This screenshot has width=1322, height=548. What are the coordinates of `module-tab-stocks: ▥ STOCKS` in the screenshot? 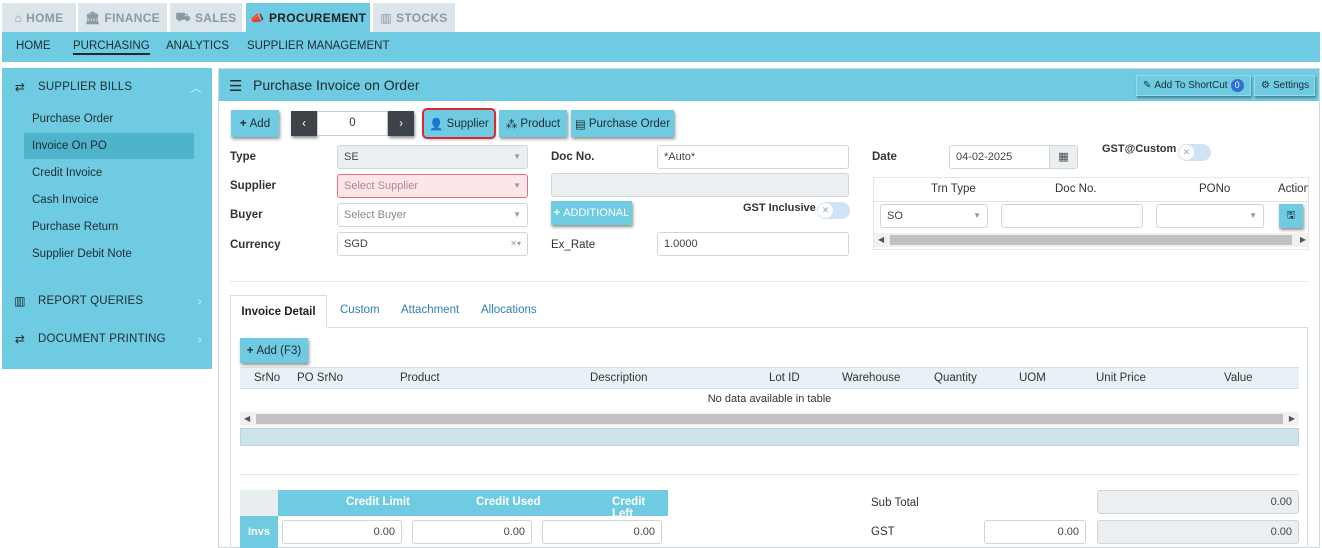 It's located at (414, 17).